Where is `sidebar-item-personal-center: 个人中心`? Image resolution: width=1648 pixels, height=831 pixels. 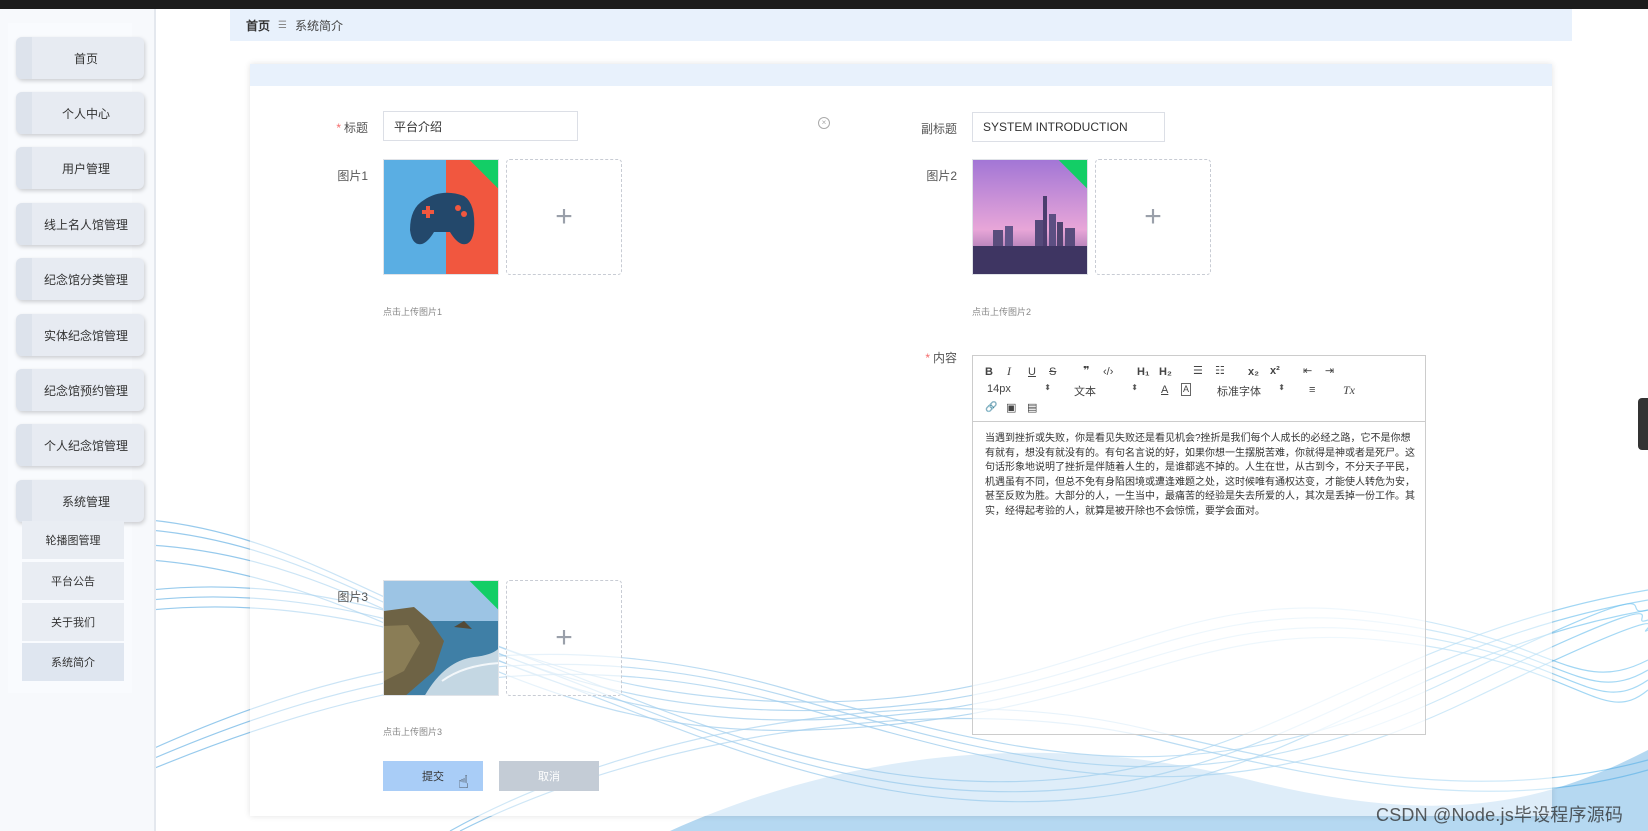 sidebar-item-personal-center: 个人中心 is located at coordinates (80, 113).